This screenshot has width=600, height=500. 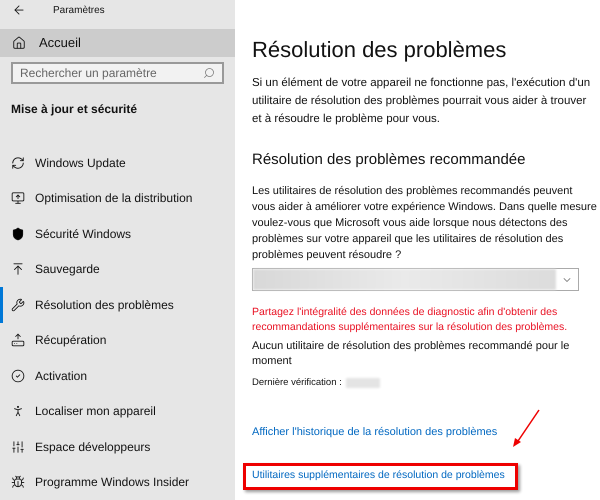 I want to click on shield-icon, so click(x=18, y=233).